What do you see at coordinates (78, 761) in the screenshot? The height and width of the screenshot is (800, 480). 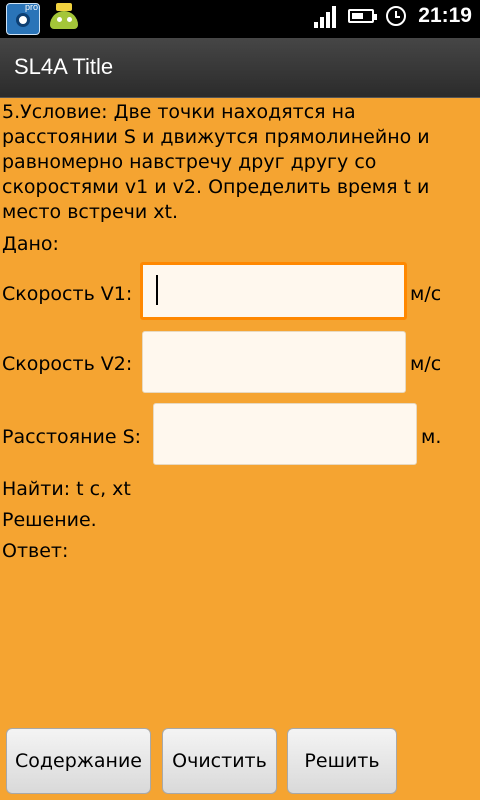 I see `contents-button: Содержание` at bounding box center [78, 761].